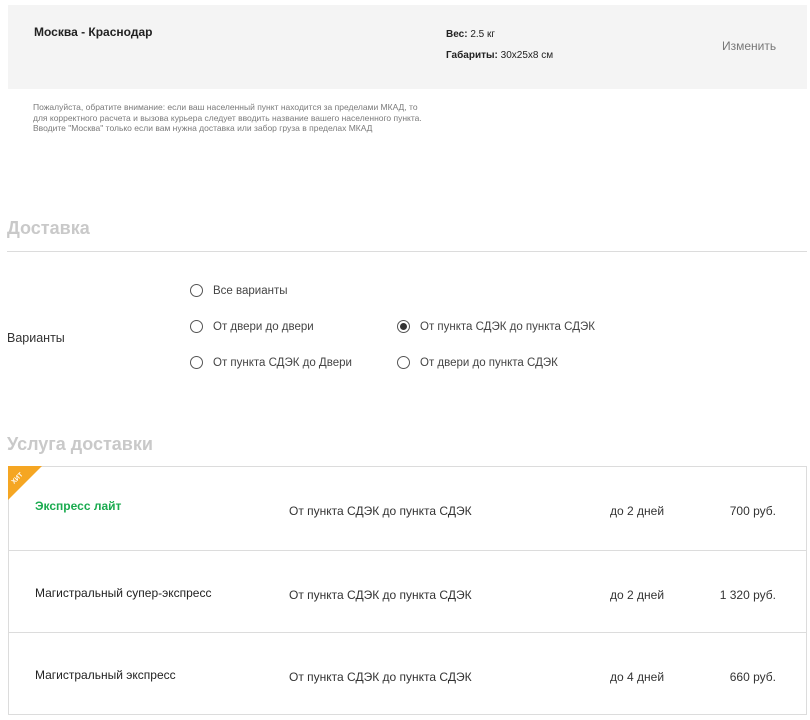 The width and height of the screenshot is (810, 720). Describe the element at coordinates (527, 55) in the screenshot. I see `dimensions-value: 30x25x8 см` at that location.